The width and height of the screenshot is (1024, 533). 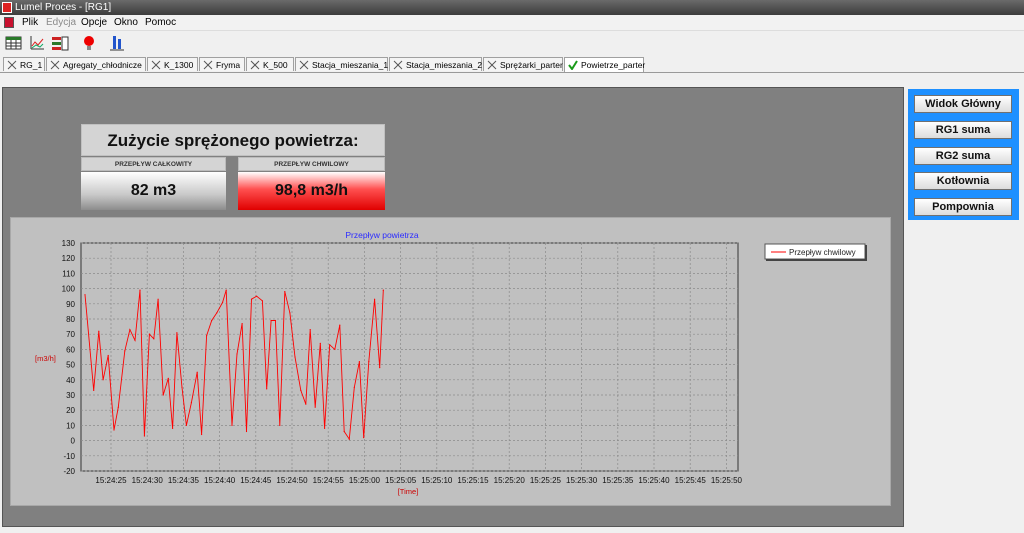 I want to click on total-flow-label: PRZEPŁYW CAŁKOWITY, so click(x=153, y=164).